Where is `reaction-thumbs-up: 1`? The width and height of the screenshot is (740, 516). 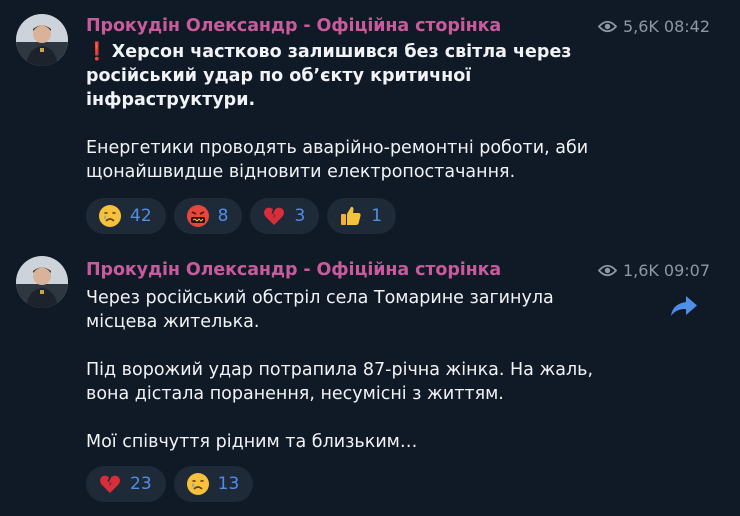
reaction-thumbs-up: 1 is located at coordinates (362, 216).